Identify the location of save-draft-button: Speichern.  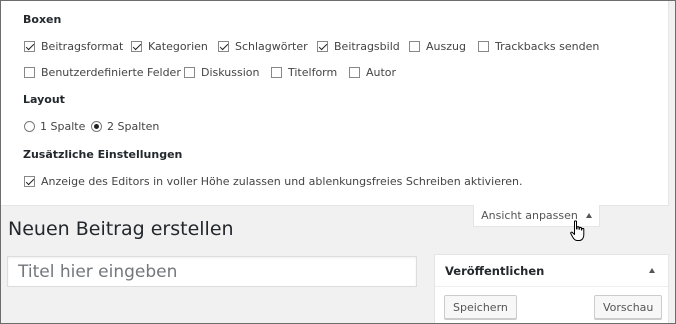
(480, 307).